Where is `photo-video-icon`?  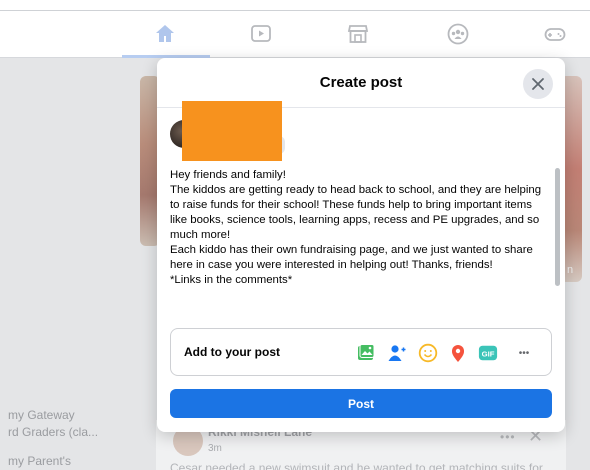
photo-video-icon is located at coordinates (366, 352).